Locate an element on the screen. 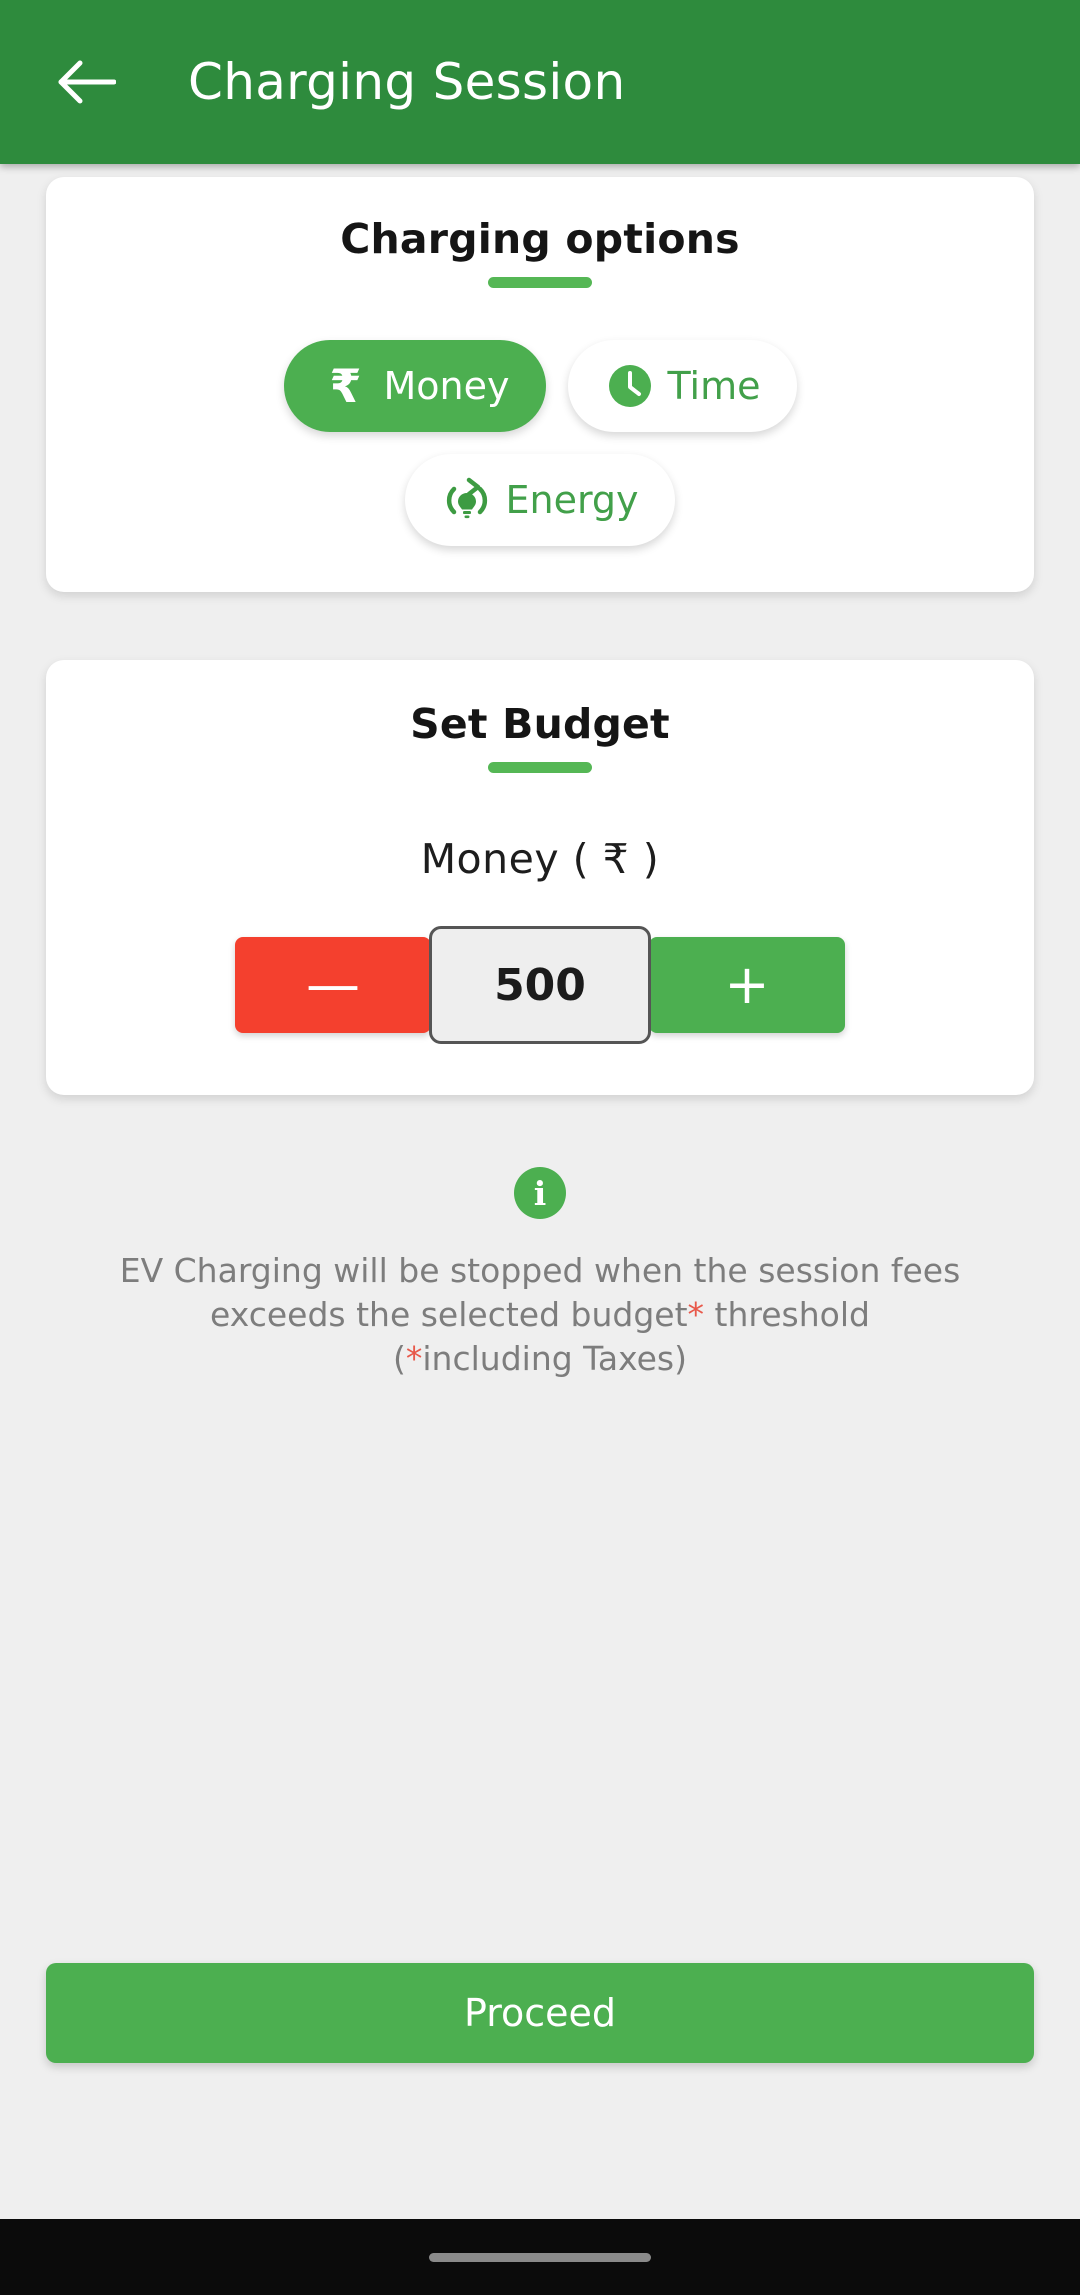  charging-option-chips: ₹ Money Time Energy is located at coordinates (540, 443).